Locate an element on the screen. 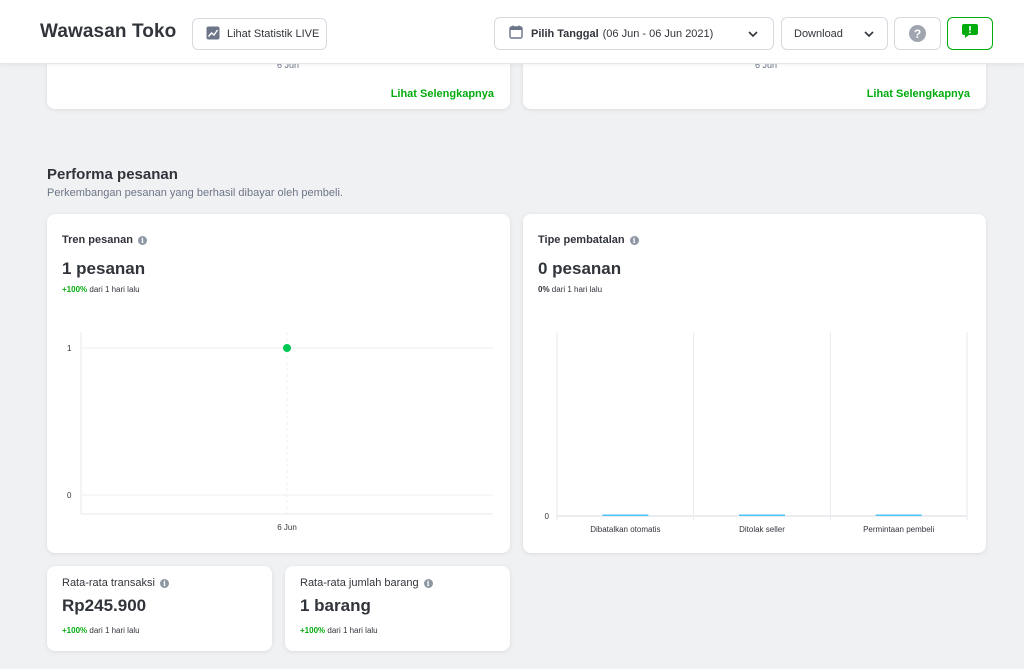 This screenshot has width=1024, height=669. help-button: ? is located at coordinates (917, 33).